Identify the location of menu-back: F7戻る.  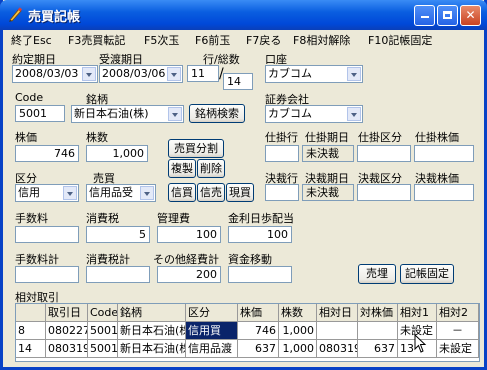
(263, 40).